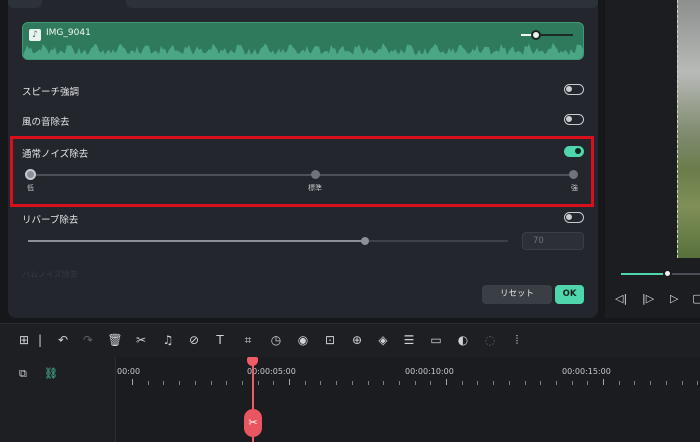 The image size is (700, 442). Describe the element at coordinates (362, 4) in the screenshot. I see `tab-right` at that location.